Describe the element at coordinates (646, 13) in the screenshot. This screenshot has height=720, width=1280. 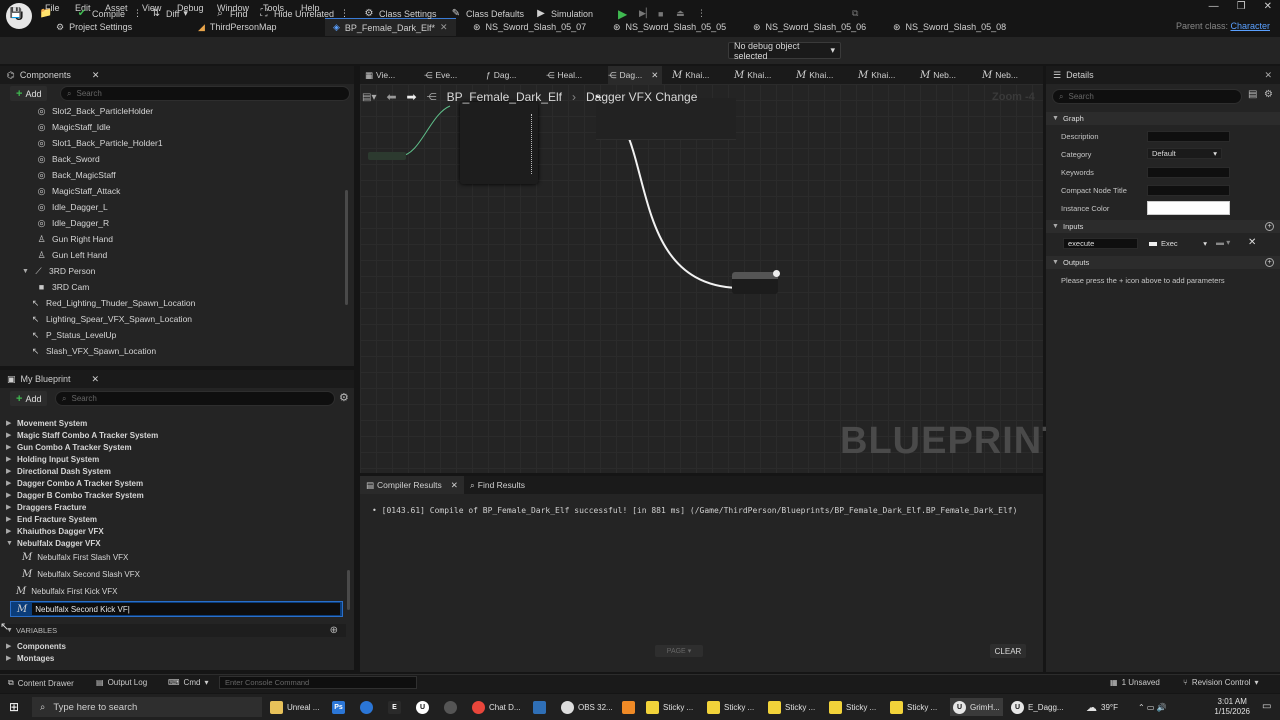
I see `step-icon: ▶▏` at that location.